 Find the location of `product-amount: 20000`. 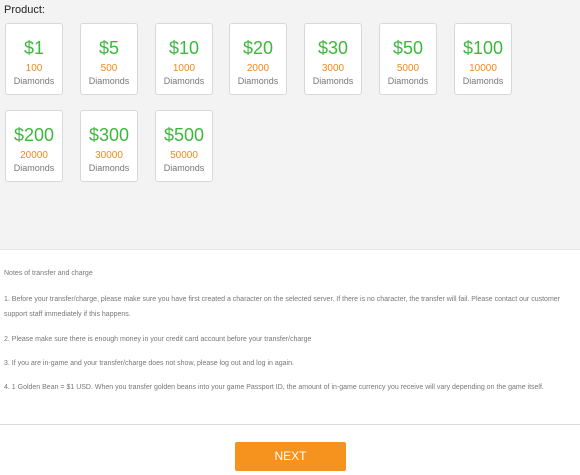

product-amount: 20000 is located at coordinates (34, 155).